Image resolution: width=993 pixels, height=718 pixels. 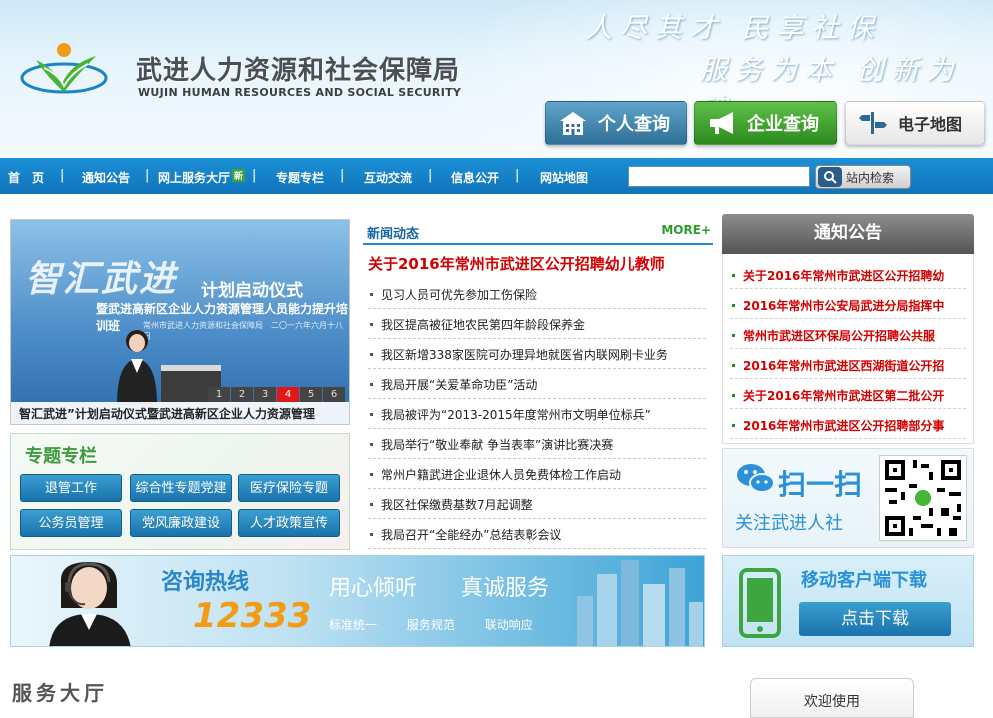 I want to click on news-headline: 关于2016年常州市武进区公开招聘幼儿教师, so click(x=516, y=263).